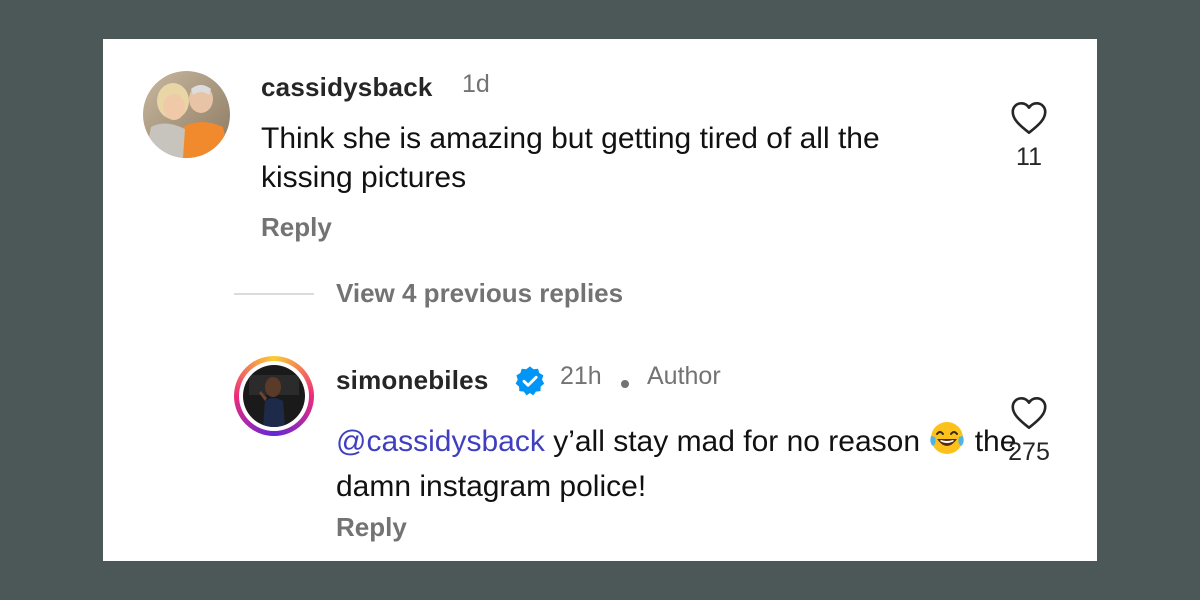  Describe the element at coordinates (347, 87) in the screenshot. I see `comment-username: cassidysback` at that location.